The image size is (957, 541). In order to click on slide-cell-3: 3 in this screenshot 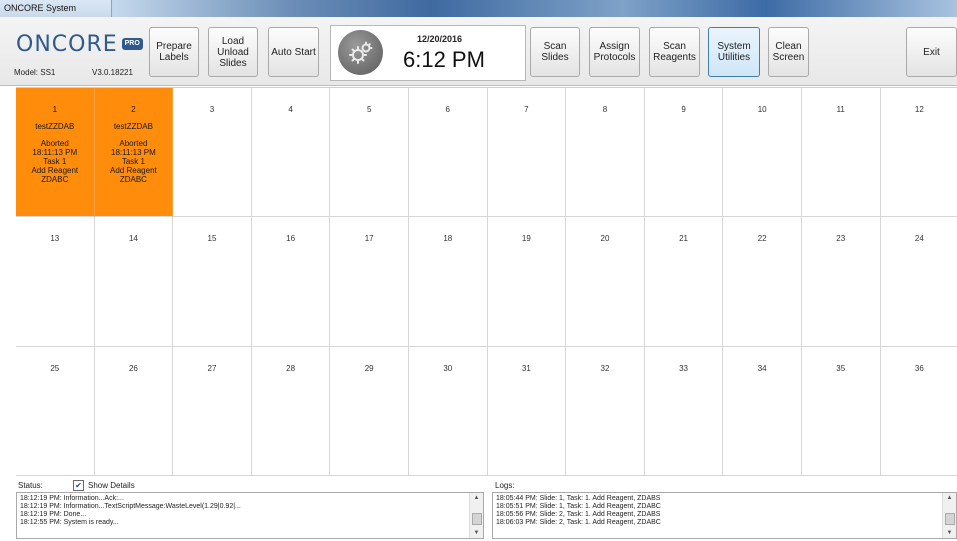, I will do `click(212, 152)`.